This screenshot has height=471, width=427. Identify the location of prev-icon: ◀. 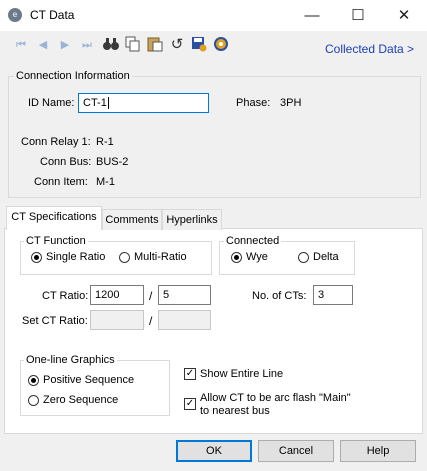
(43, 45).